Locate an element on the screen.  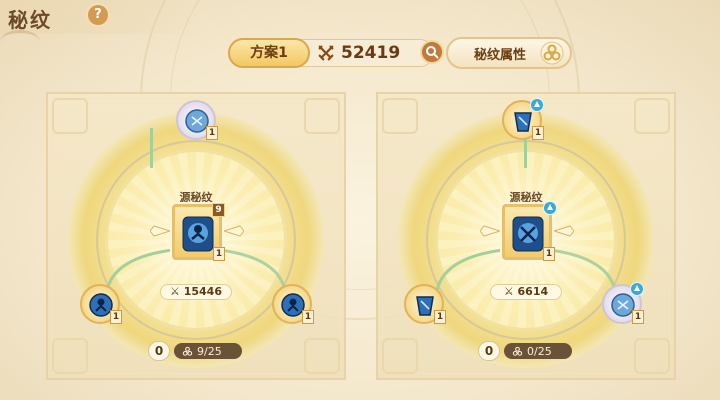
source-rune-slot: 1 is located at coordinates (529, 231).